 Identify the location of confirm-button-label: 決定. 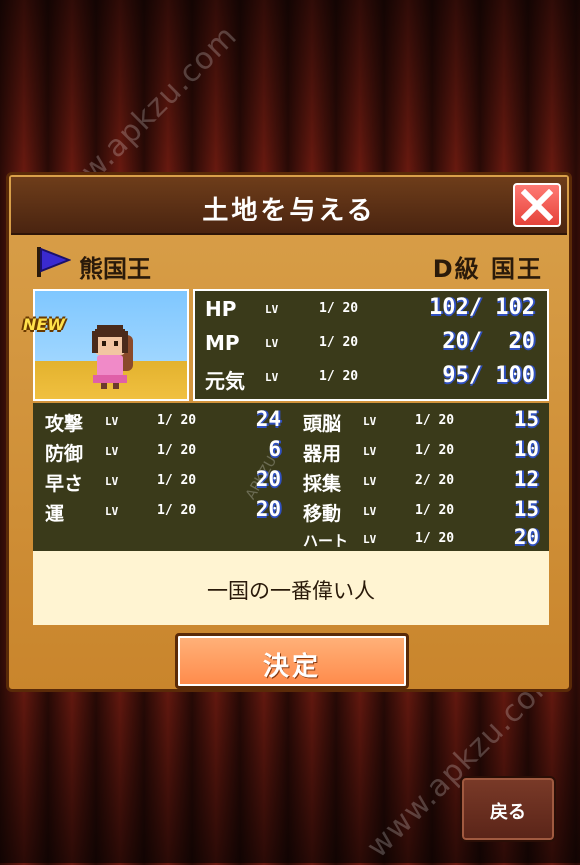
(291, 667).